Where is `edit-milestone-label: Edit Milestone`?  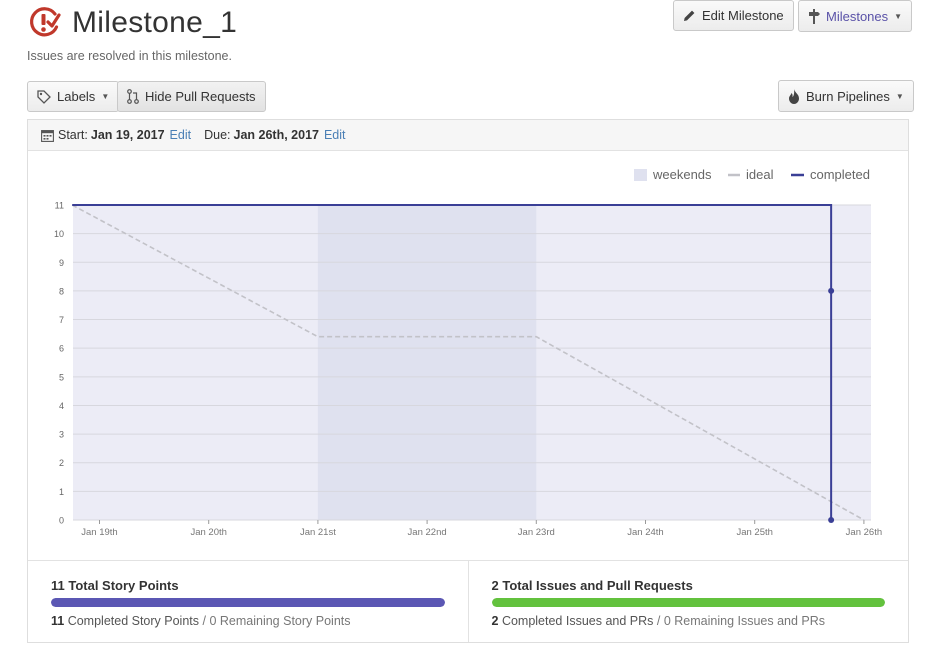
edit-milestone-label: Edit Milestone is located at coordinates (743, 15).